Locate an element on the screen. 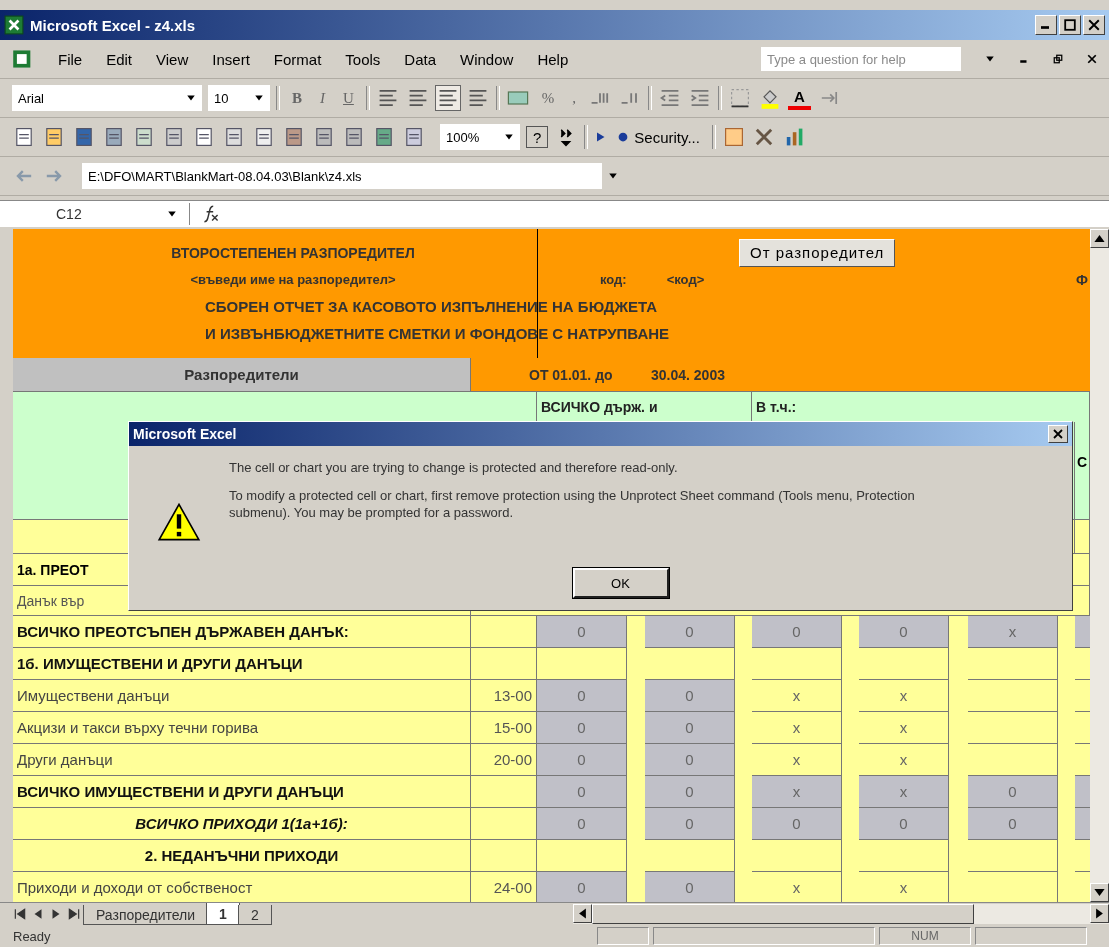 This screenshot has height=947, width=1109. horizontal-scrollbar is located at coordinates (841, 914).